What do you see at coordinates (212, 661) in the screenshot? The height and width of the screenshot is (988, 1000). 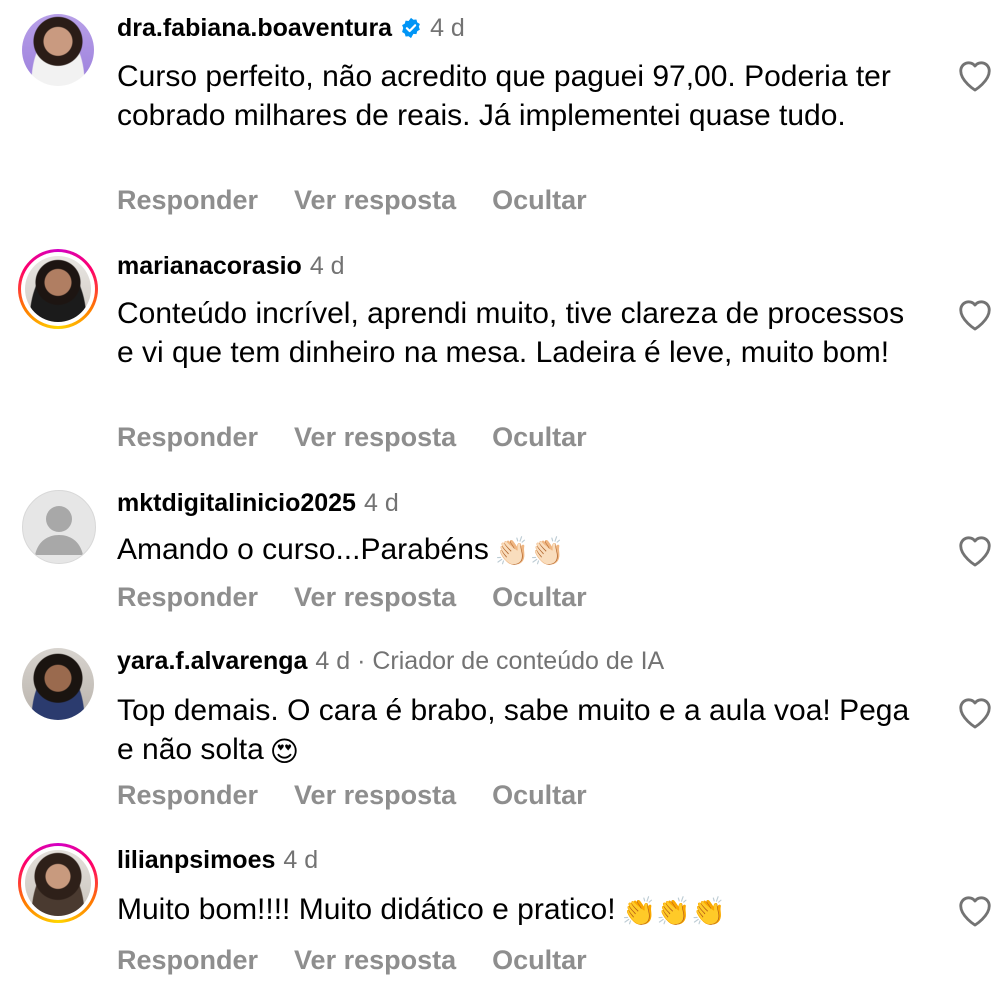 I see `username: yara.f.alvarenga` at bounding box center [212, 661].